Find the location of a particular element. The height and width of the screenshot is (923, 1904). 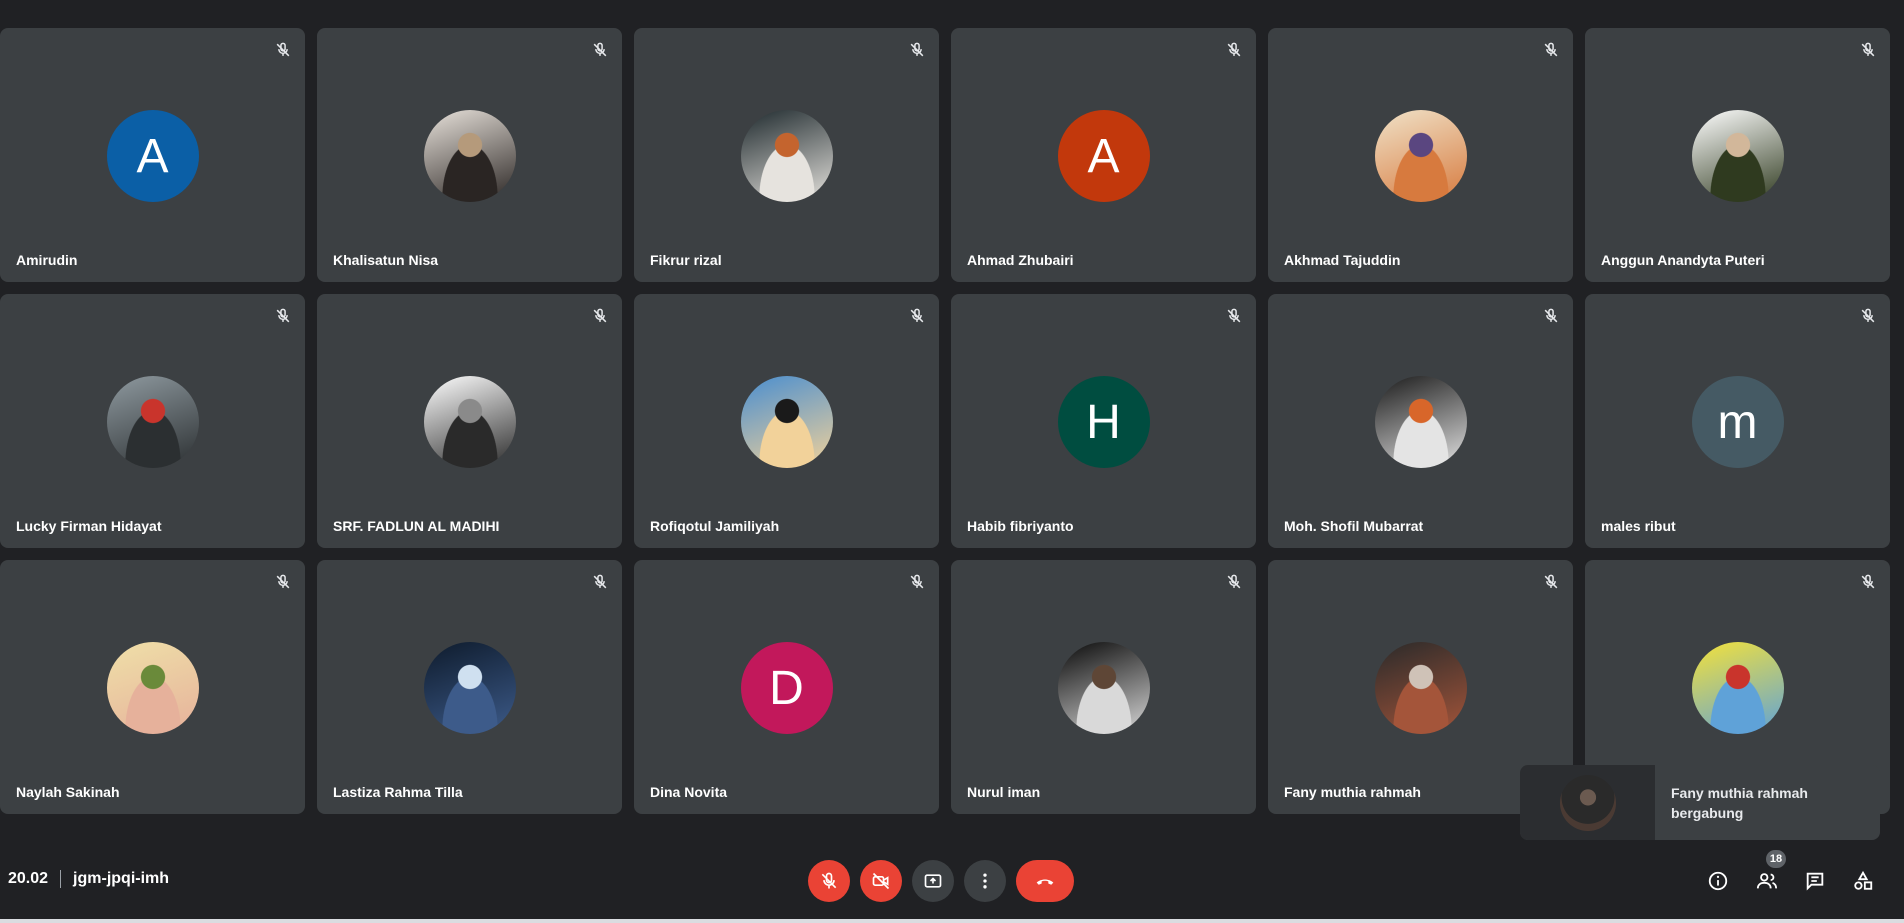

join-notification-status: bergabung is located at coordinates (1707, 813).